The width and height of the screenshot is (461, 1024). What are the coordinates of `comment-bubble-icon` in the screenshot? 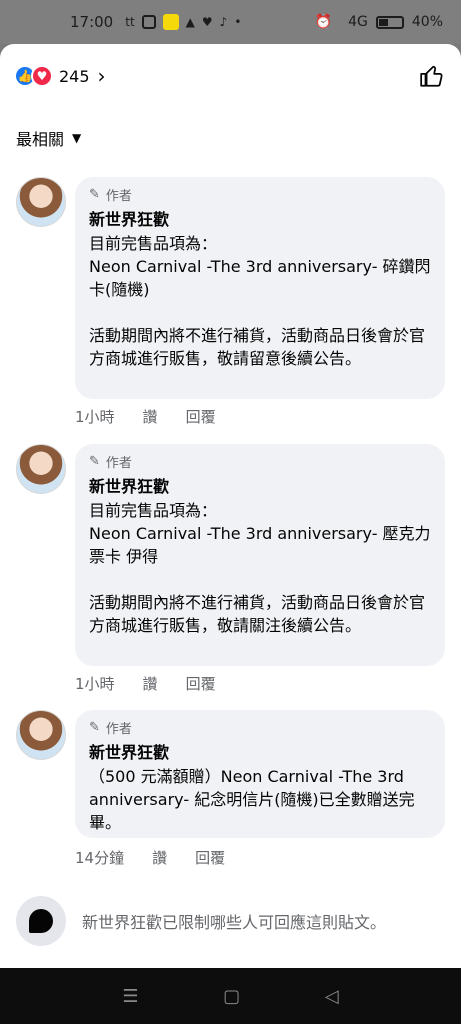 It's located at (41, 921).